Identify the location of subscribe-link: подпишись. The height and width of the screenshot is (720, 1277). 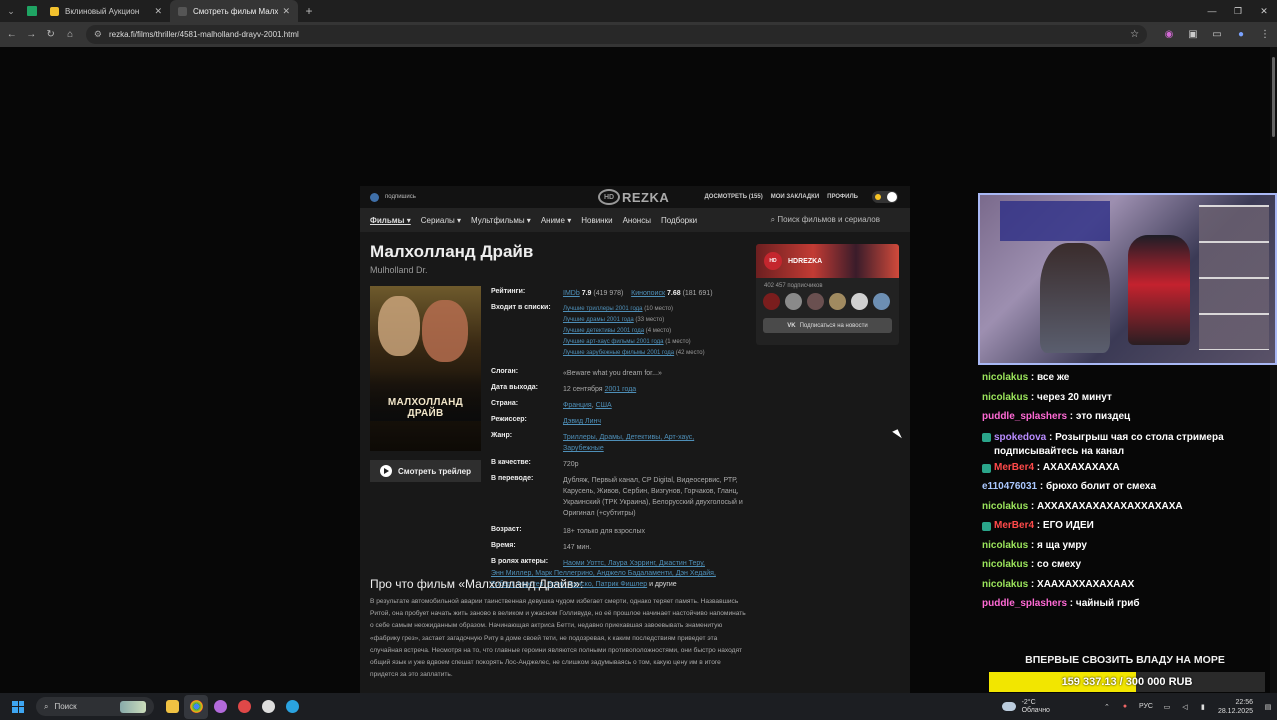
(393, 197).